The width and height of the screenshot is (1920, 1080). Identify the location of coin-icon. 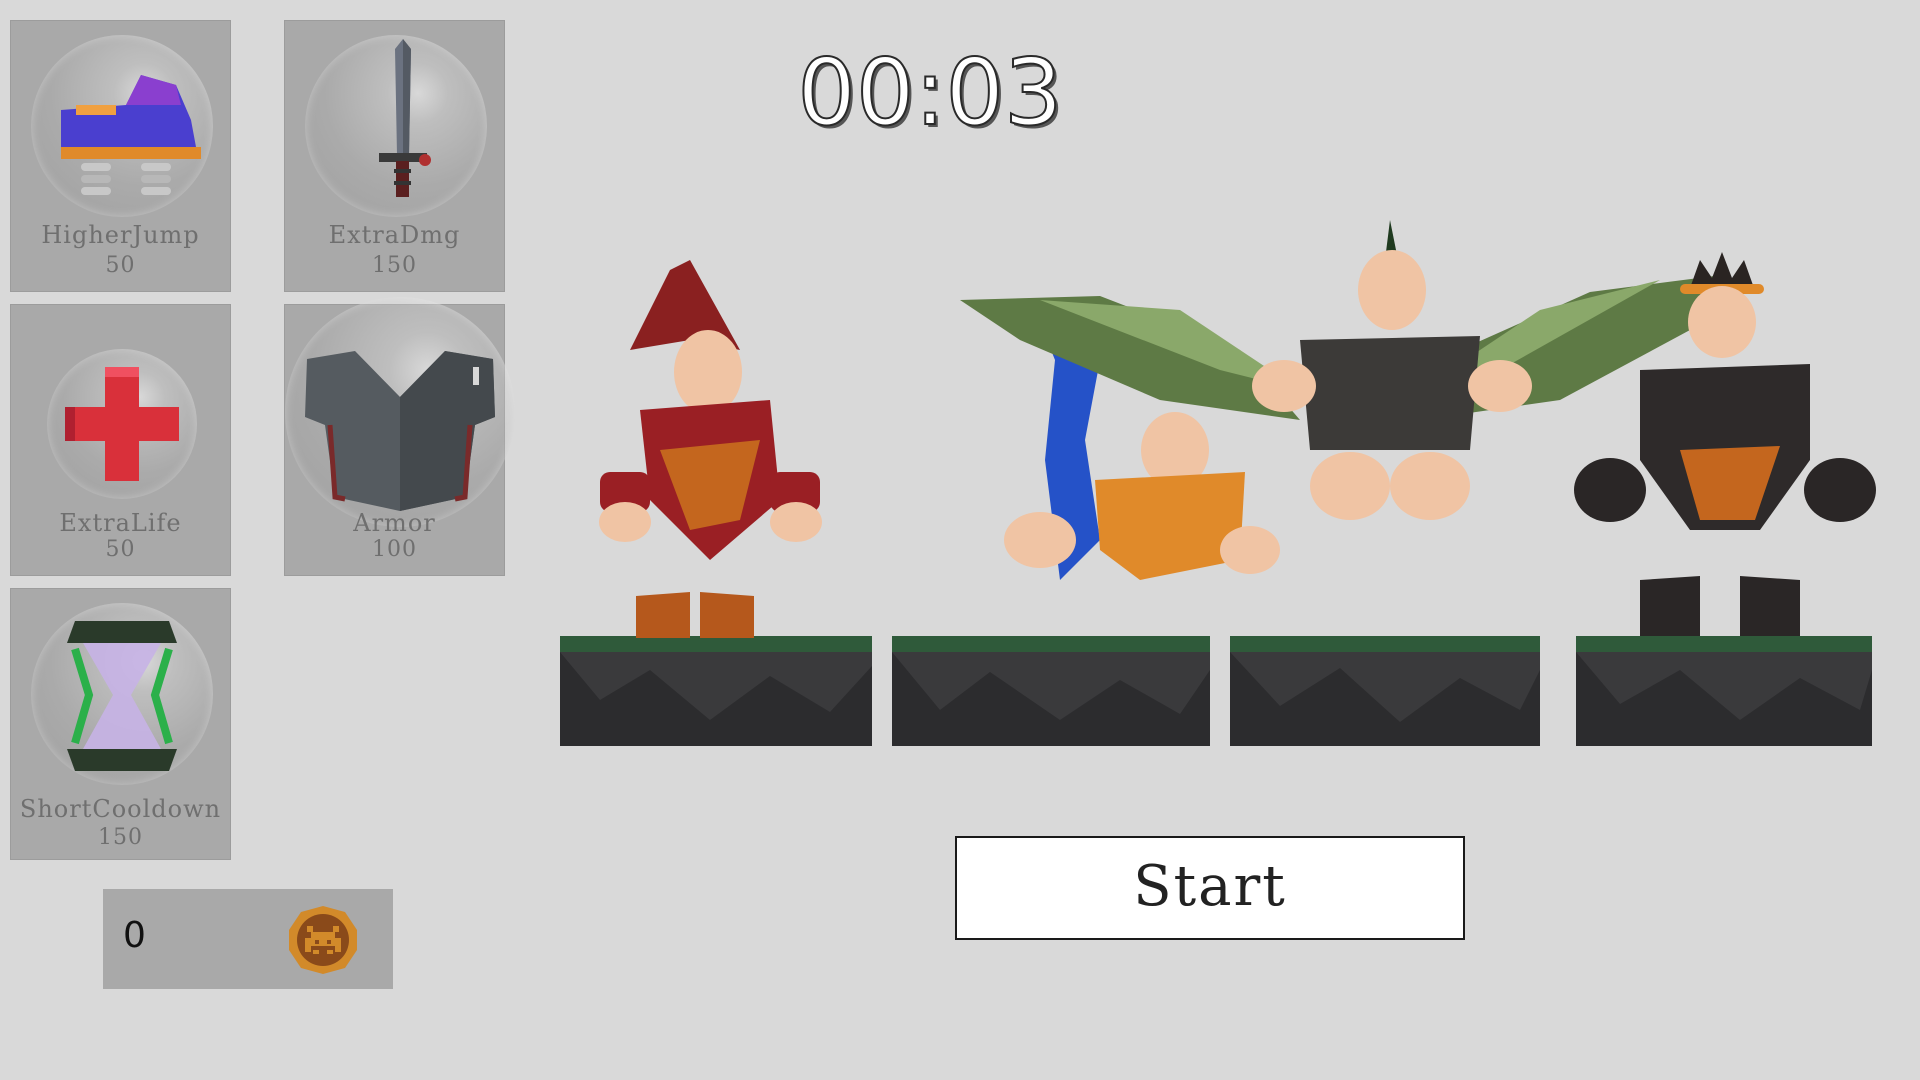
(323, 940).